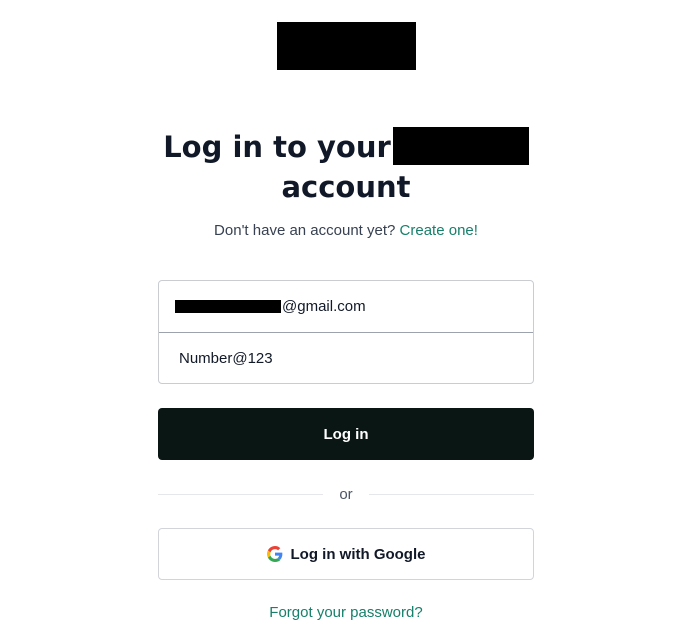 The width and height of the screenshot is (700, 636). Describe the element at coordinates (274, 554) in the screenshot. I see `google-g-icon` at that location.